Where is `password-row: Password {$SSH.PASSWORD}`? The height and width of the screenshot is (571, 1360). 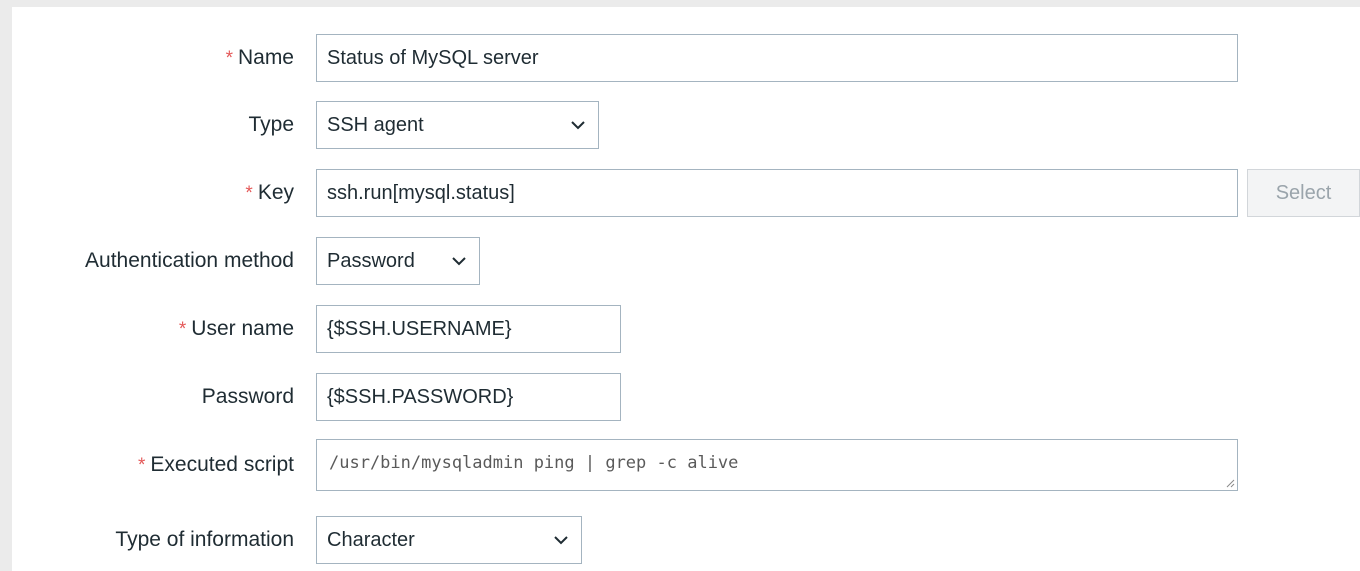 password-row: Password {$SSH.PASSWORD} is located at coordinates (686, 397).